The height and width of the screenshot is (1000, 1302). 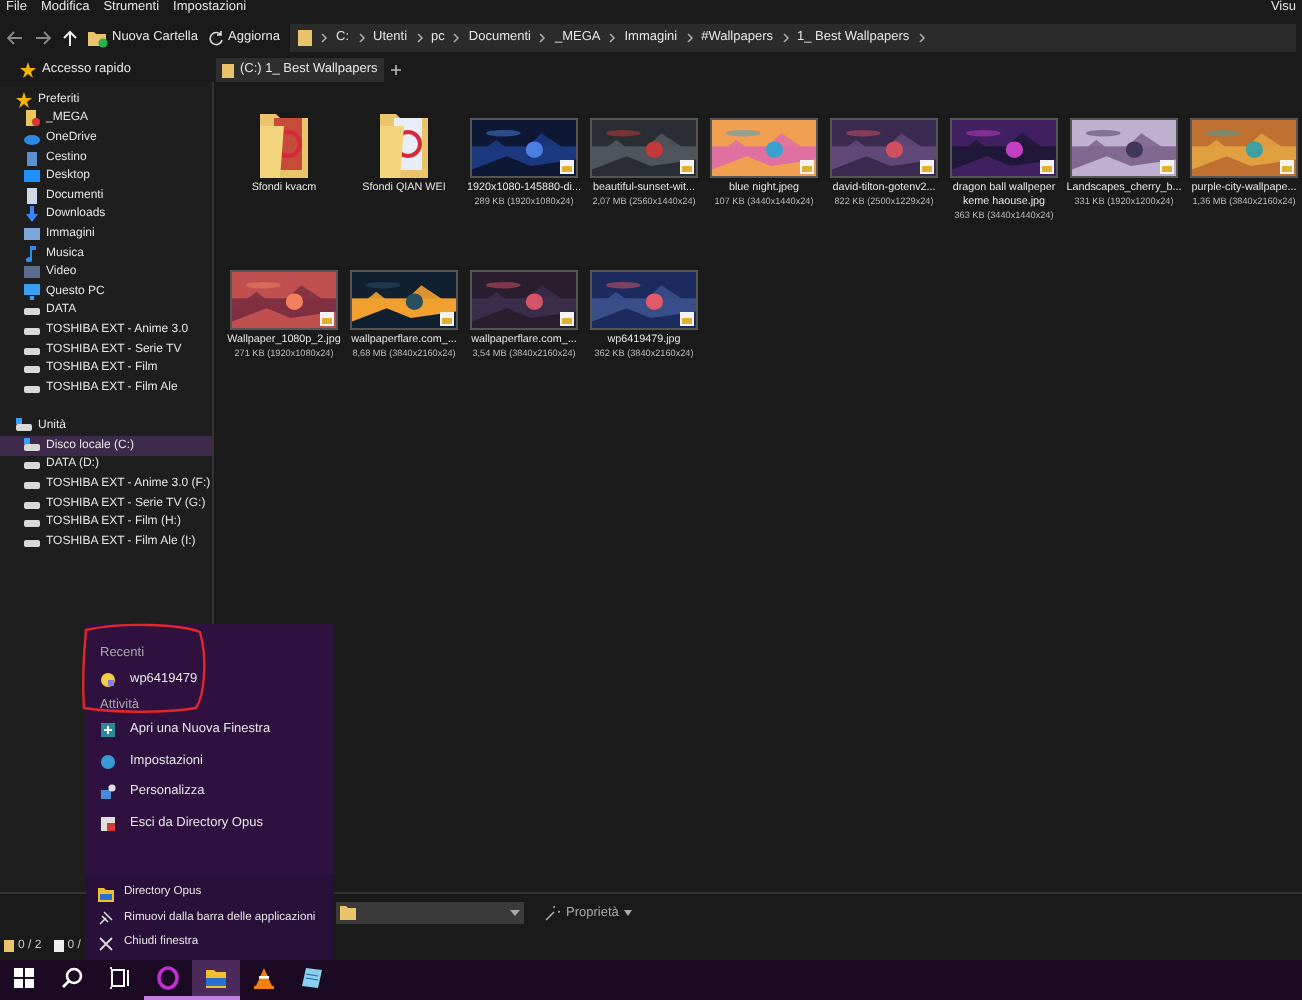 What do you see at coordinates (216, 38) in the screenshot?
I see `refresh-icon` at bounding box center [216, 38].